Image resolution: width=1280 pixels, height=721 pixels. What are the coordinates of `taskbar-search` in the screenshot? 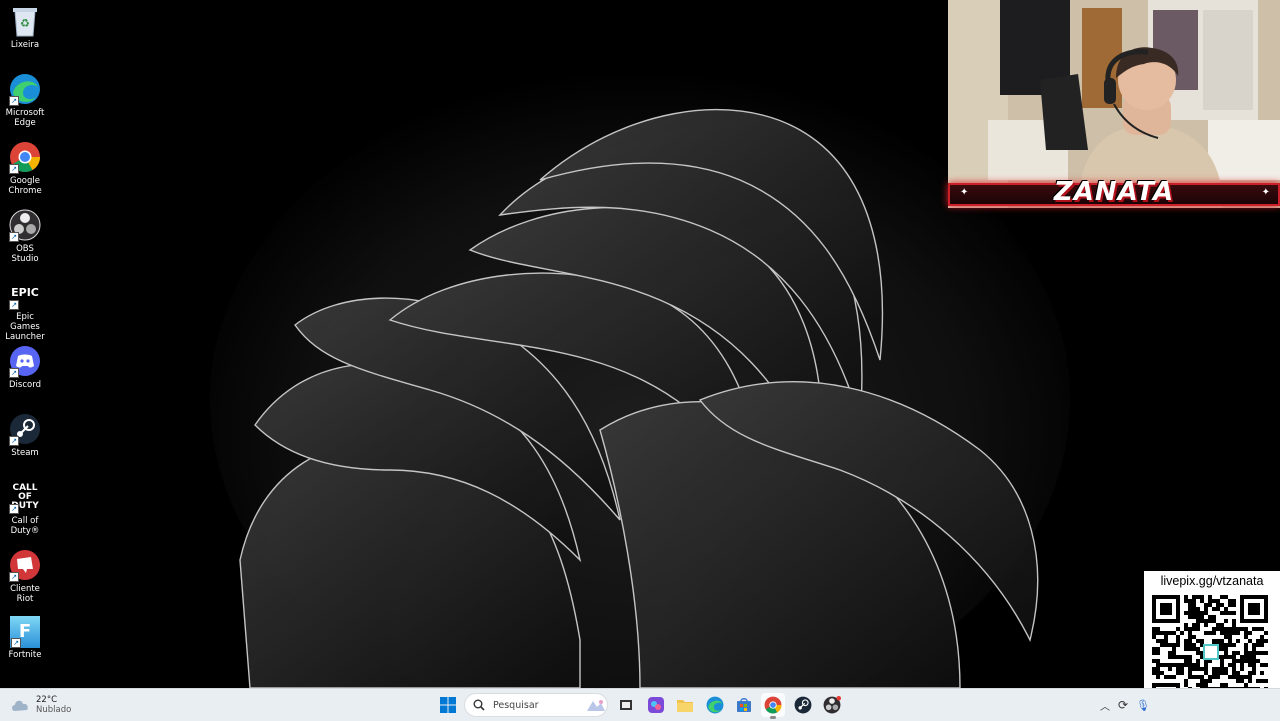 It's located at (536, 705).